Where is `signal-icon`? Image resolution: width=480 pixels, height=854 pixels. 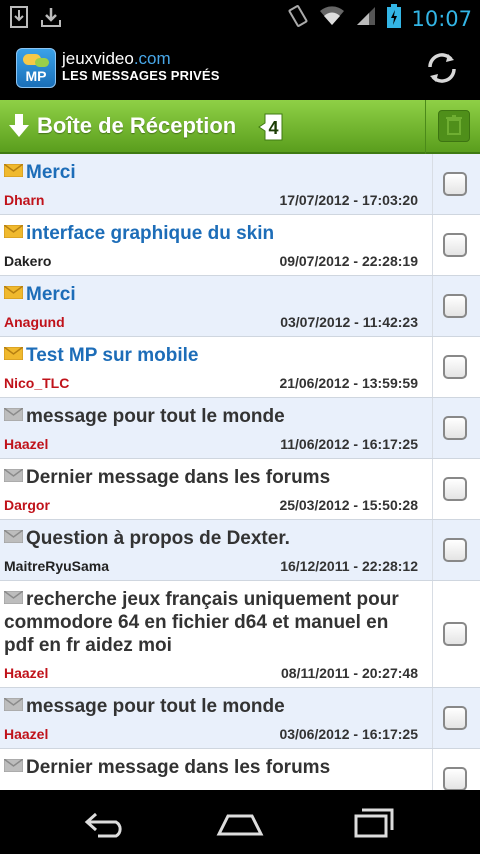 signal-icon is located at coordinates (366, 18).